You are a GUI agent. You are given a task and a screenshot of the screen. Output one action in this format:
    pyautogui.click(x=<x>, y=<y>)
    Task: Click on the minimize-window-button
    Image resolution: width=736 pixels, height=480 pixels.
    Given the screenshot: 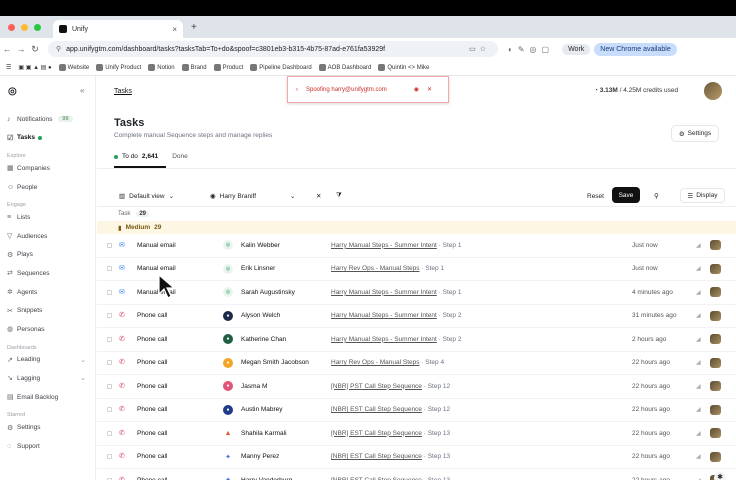 What is the action you would take?
    pyautogui.click(x=24, y=27)
    